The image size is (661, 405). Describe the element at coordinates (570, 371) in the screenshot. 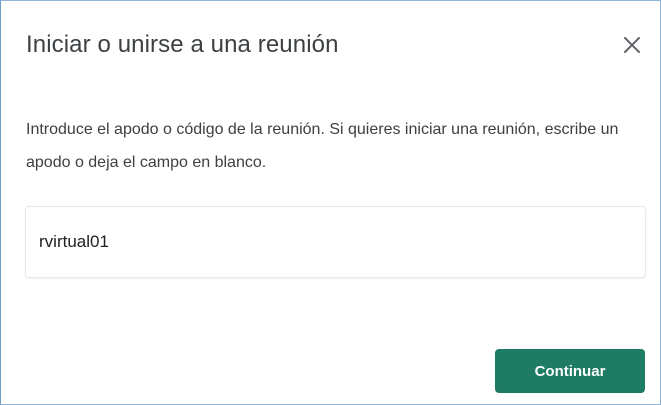

I see `continue-button: Continuar` at that location.